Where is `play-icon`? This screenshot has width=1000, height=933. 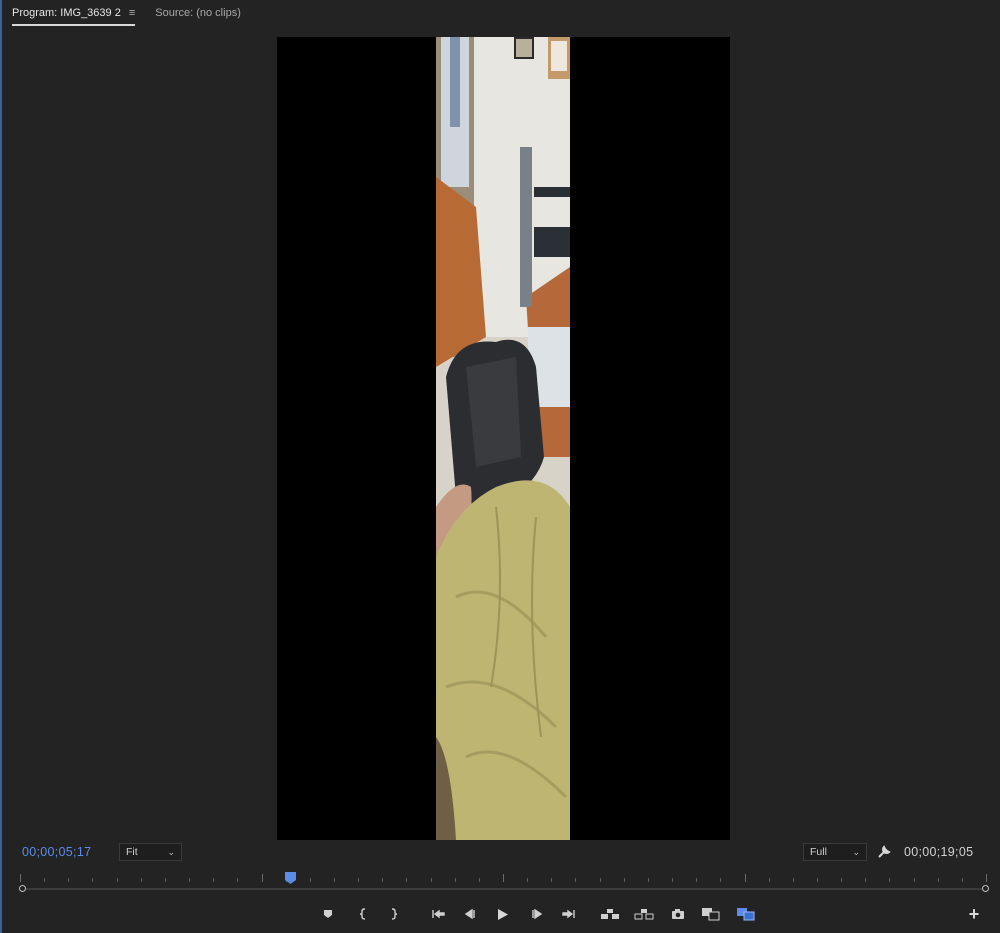
play-icon is located at coordinates (503, 914).